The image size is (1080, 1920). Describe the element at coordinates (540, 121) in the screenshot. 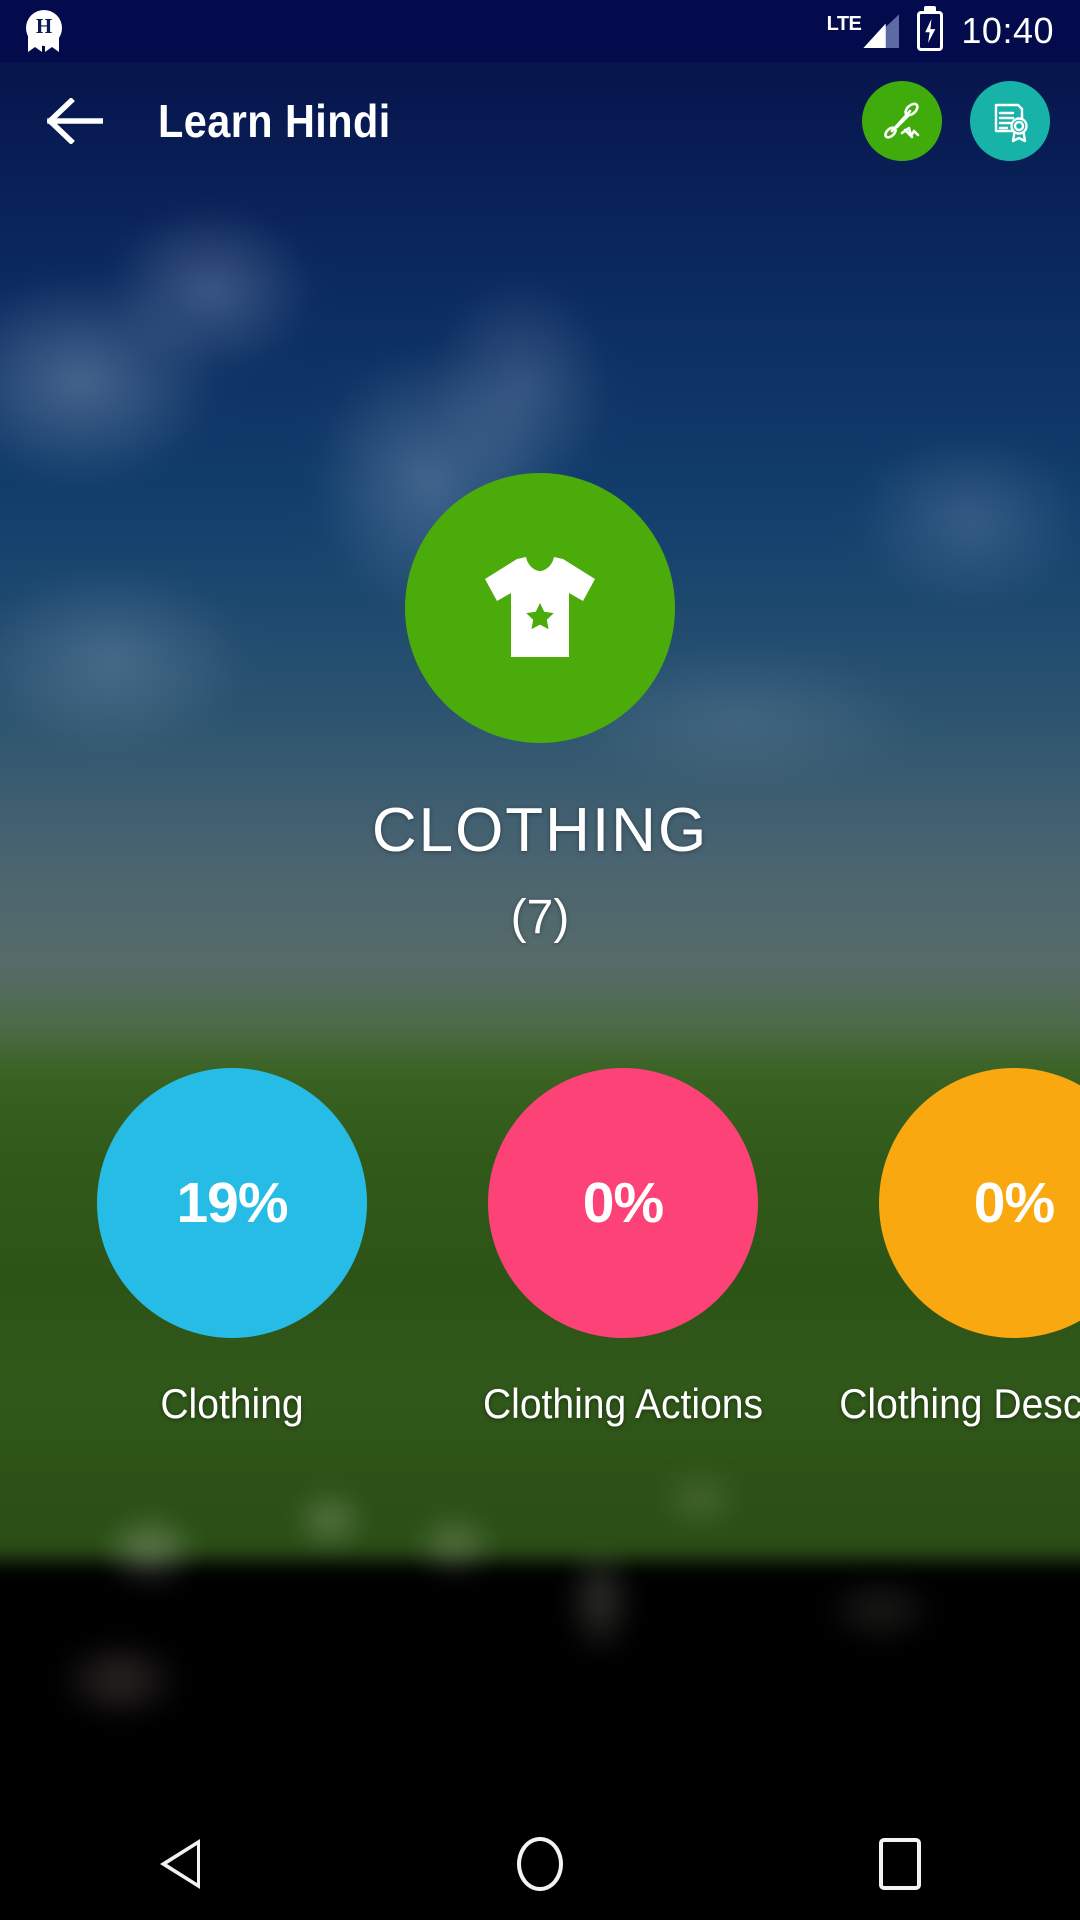

I see `app-bar: Learn Hindi` at that location.